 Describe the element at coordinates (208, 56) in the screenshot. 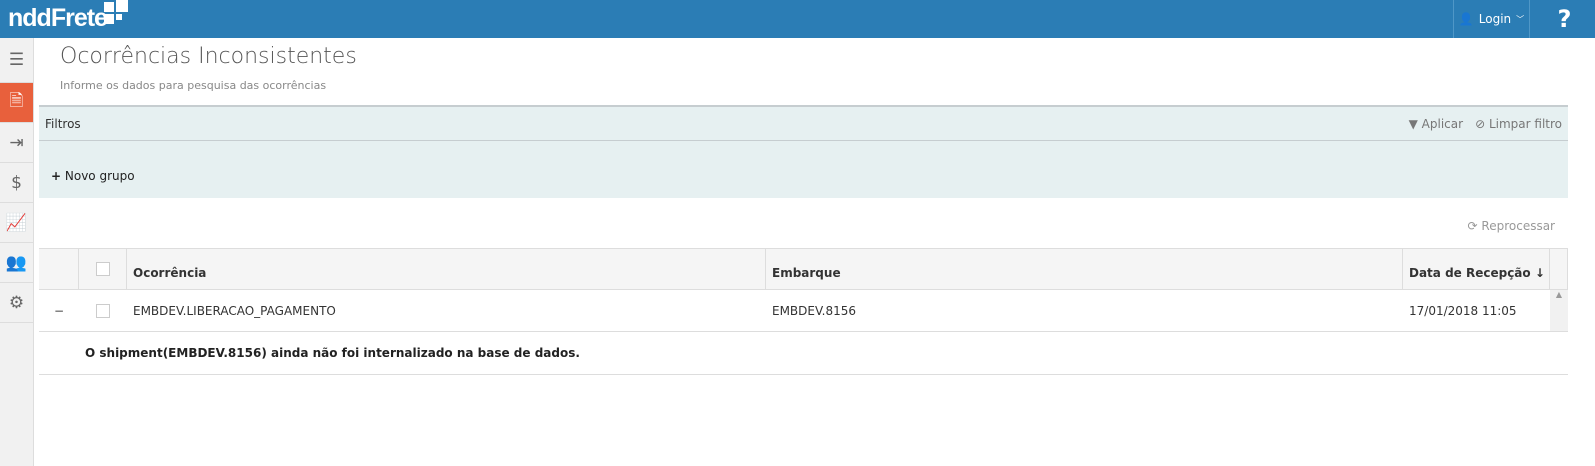

I see `page-title: Ocorrências Inconsistentes` at that location.